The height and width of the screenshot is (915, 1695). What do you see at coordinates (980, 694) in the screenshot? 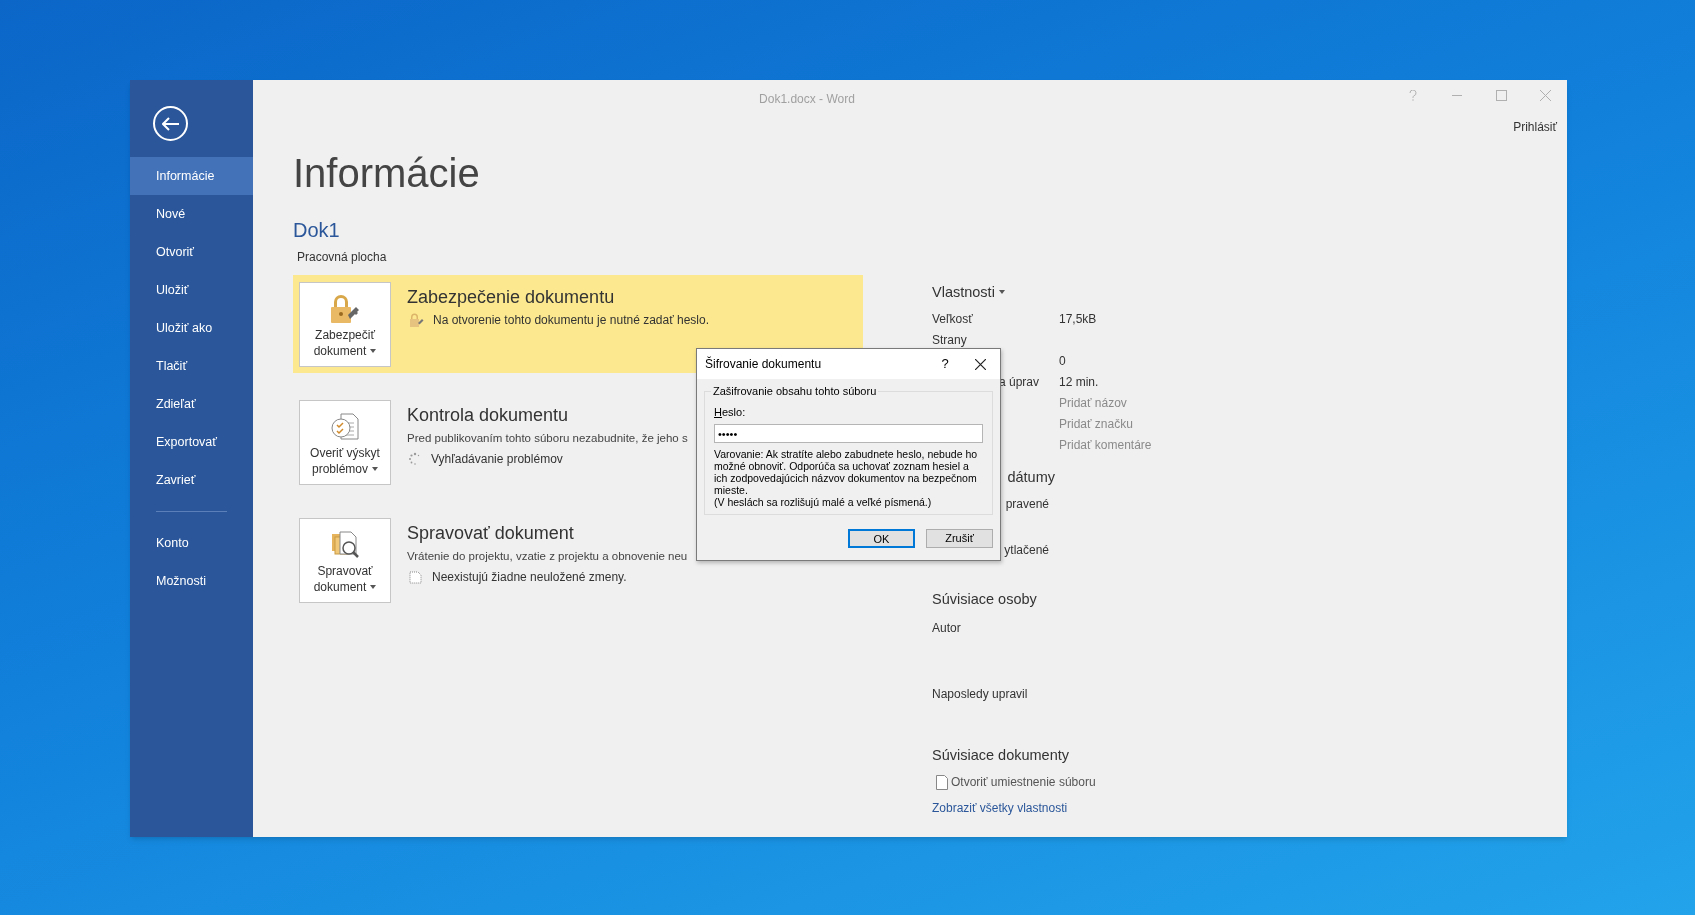
I see `property-label: Naposledy upravil` at bounding box center [980, 694].